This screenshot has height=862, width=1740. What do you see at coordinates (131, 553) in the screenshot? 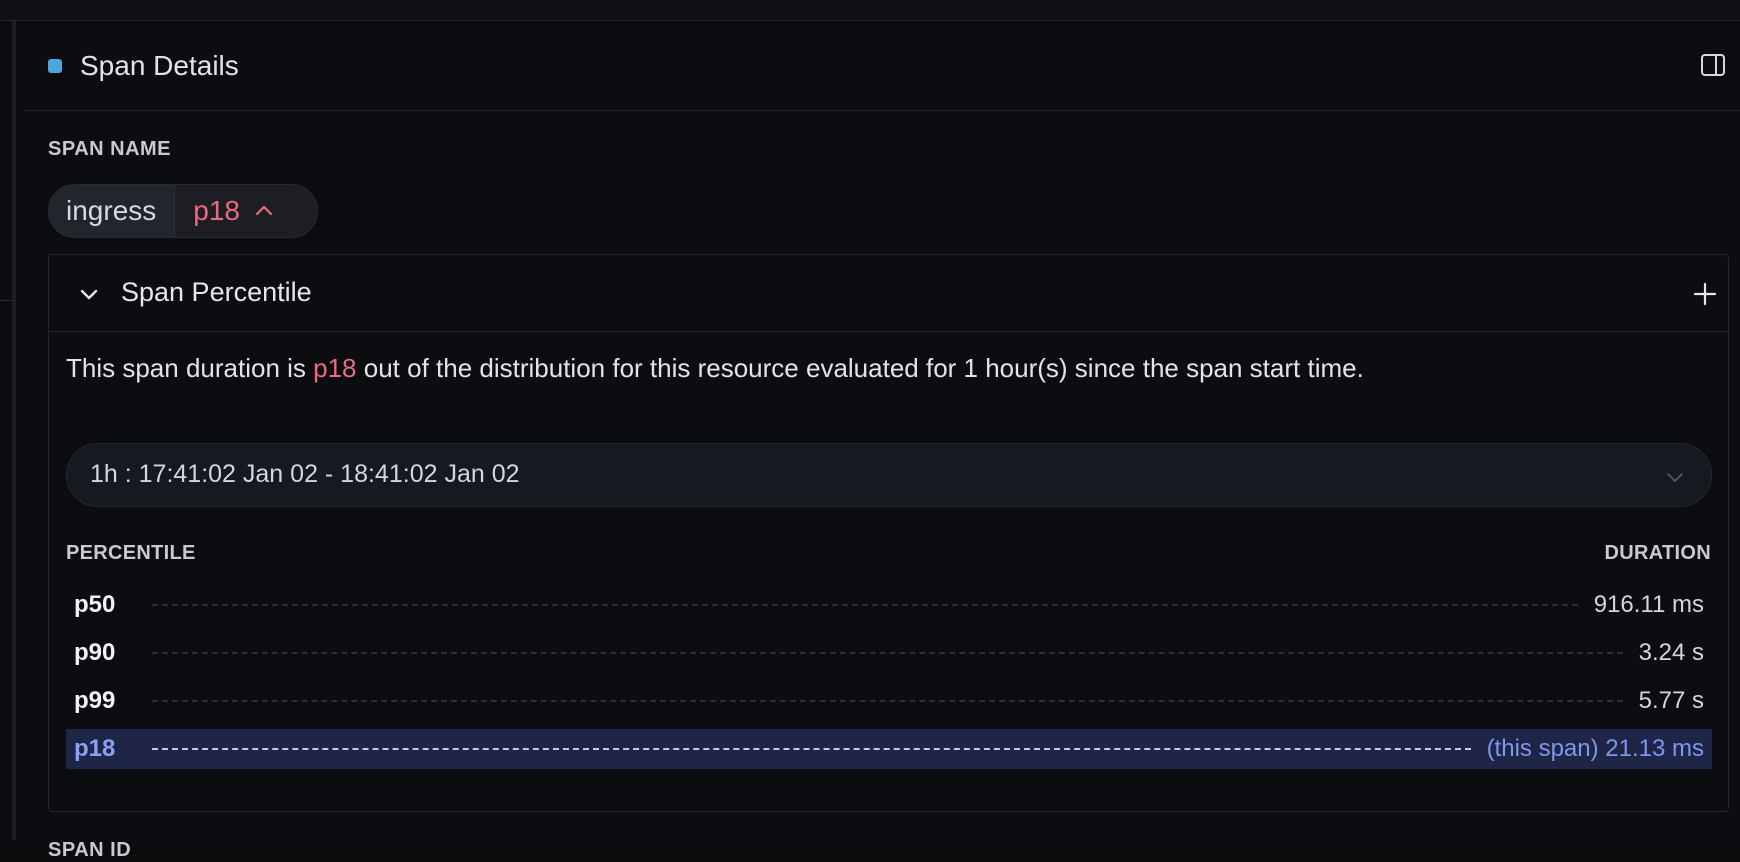
I see `percentile-column-header: PERCENTILE` at bounding box center [131, 553].